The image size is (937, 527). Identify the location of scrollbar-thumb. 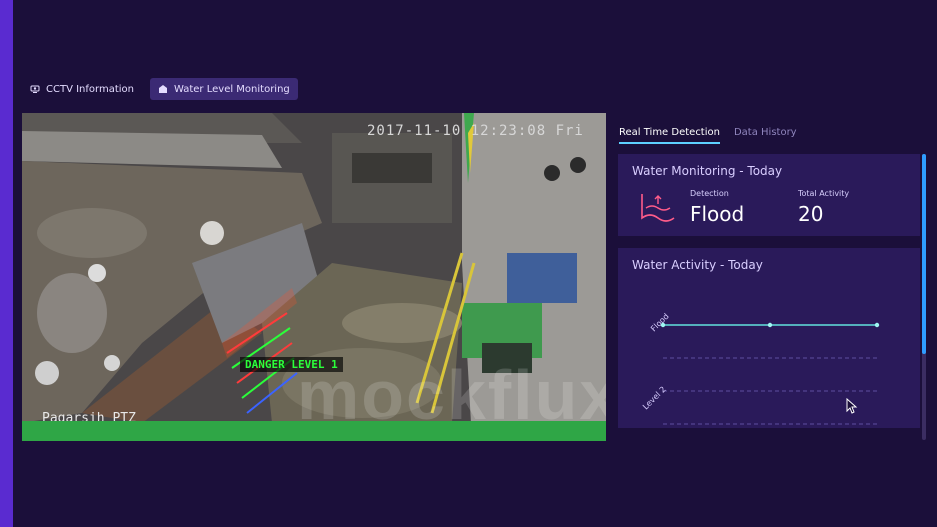
(924, 254).